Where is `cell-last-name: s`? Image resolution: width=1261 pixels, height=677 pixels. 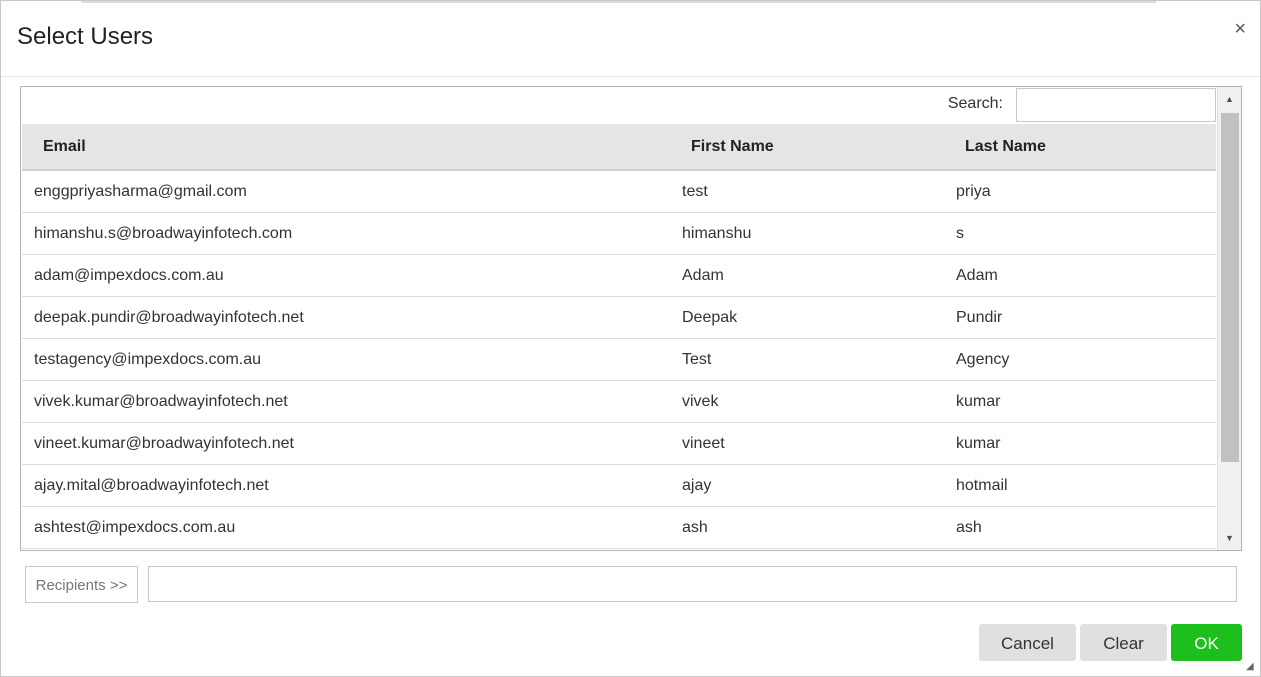 cell-last-name: s is located at coordinates (1080, 233).